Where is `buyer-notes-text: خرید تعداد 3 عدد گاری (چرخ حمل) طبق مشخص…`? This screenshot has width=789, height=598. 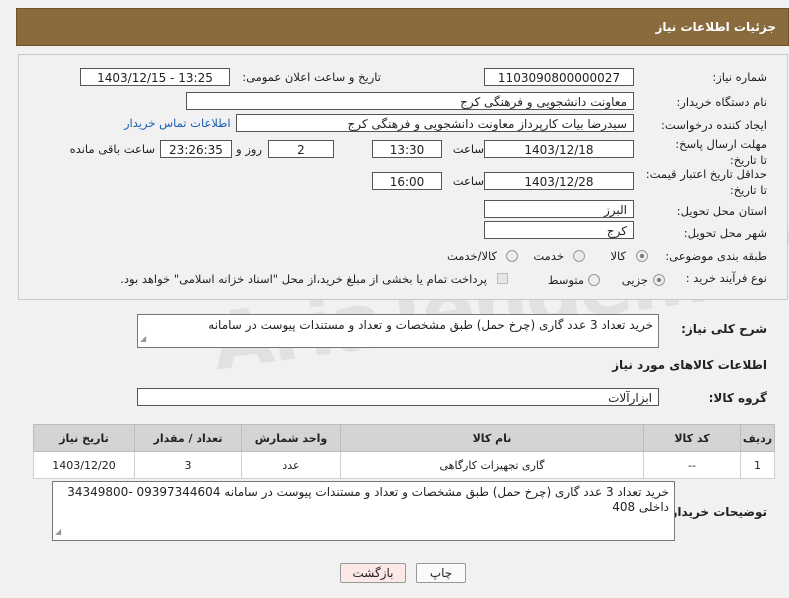
buyer-notes-text: خرید تعداد 3 عدد گاری (چرخ حمل) طبق مشخص… is located at coordinates (368, 499).